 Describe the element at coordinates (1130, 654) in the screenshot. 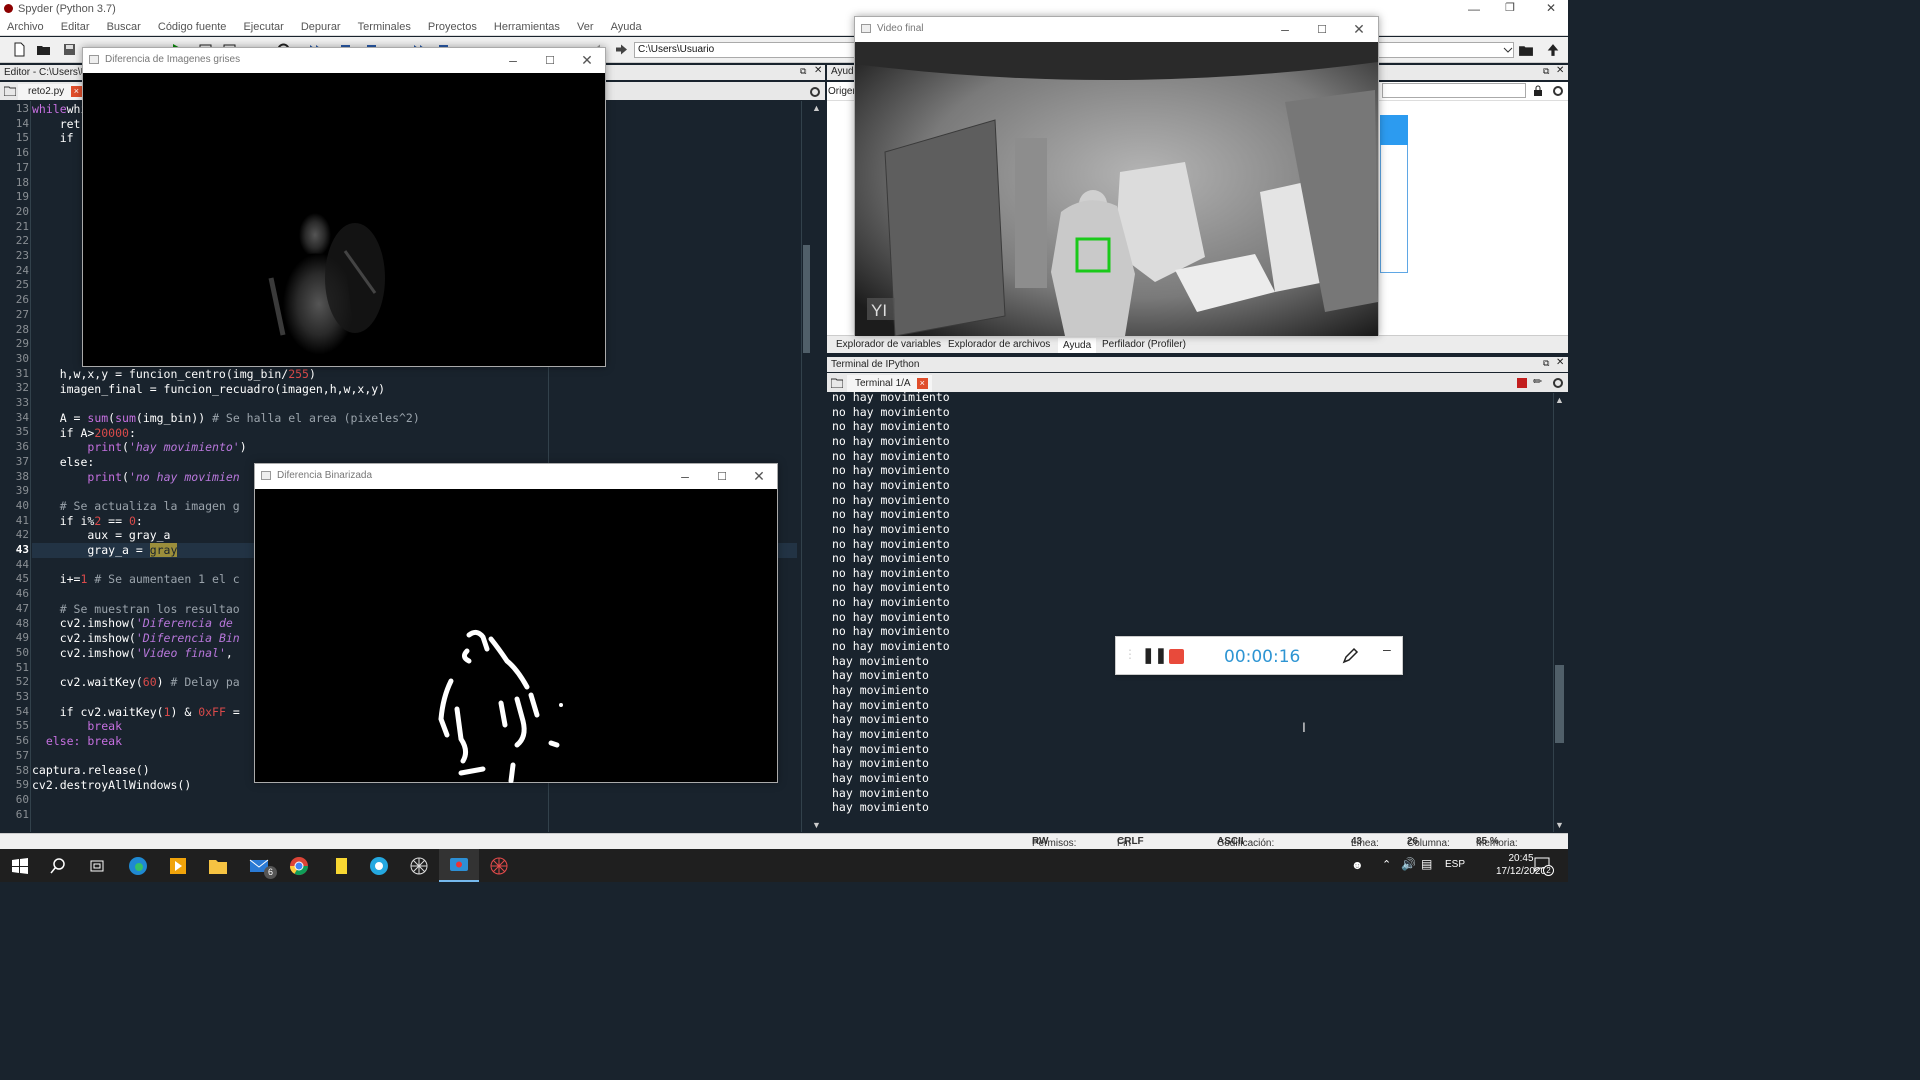

I see `drag-handle-icon: ⋮` at that location.